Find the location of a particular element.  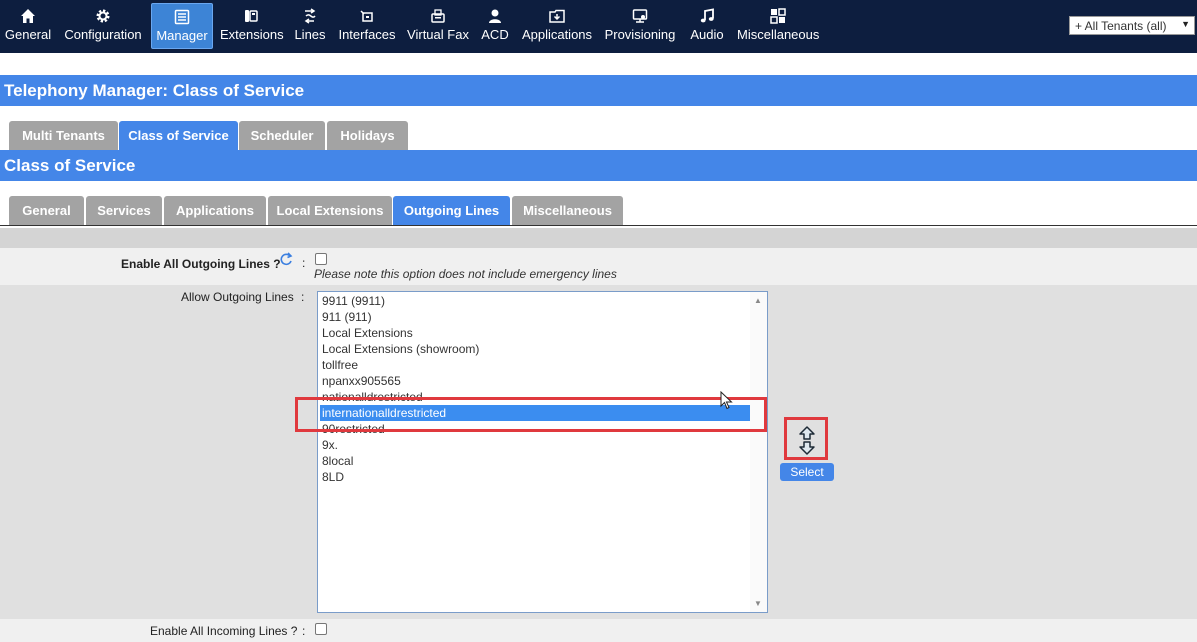

extensions-icon is located at coordinates (251, 17).